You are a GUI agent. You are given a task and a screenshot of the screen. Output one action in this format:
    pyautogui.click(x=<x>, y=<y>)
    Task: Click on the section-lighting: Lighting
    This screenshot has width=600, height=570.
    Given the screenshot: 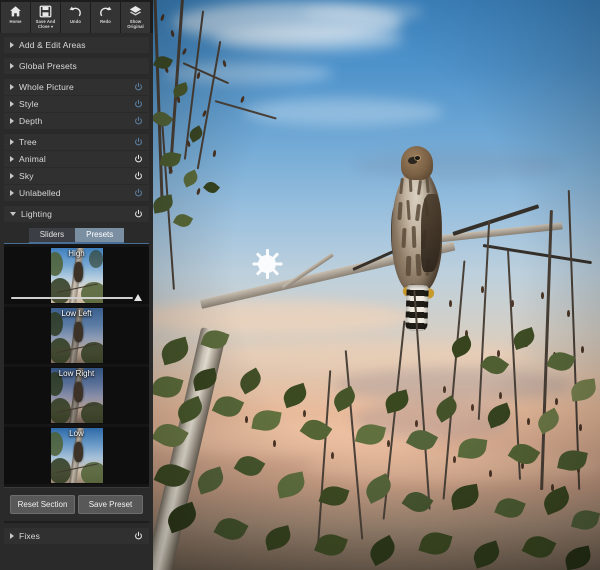 What is the action you would take?
    pyautogui.click(x=76, y=214)
    